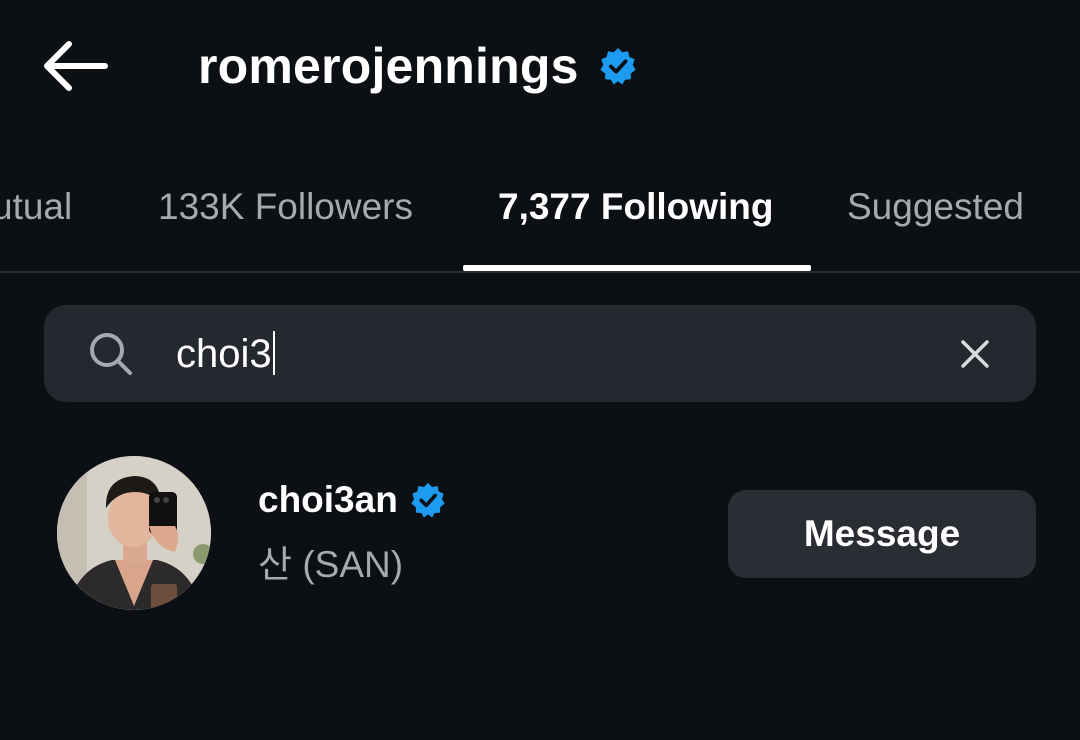 The width and height of the screenshot is (1080, 740). Describe the element at coordinates (636, 207) in the screenshot. I see `tab-following: 7,377 Following` at that location.